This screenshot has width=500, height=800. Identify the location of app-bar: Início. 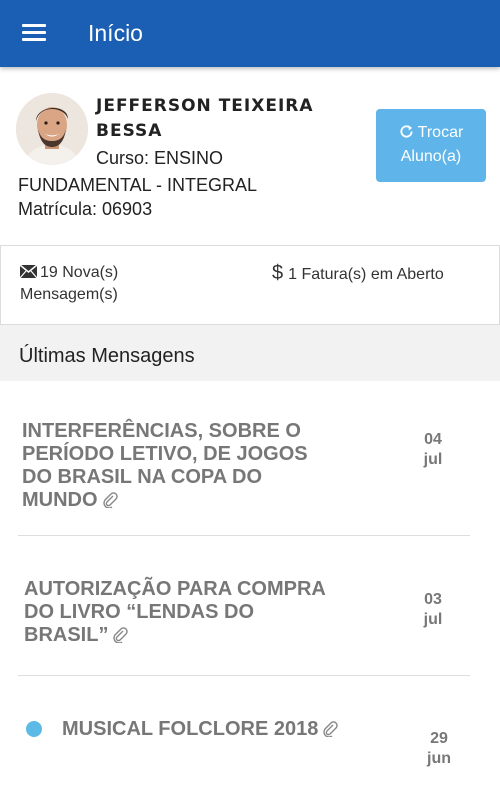
(250, 33).